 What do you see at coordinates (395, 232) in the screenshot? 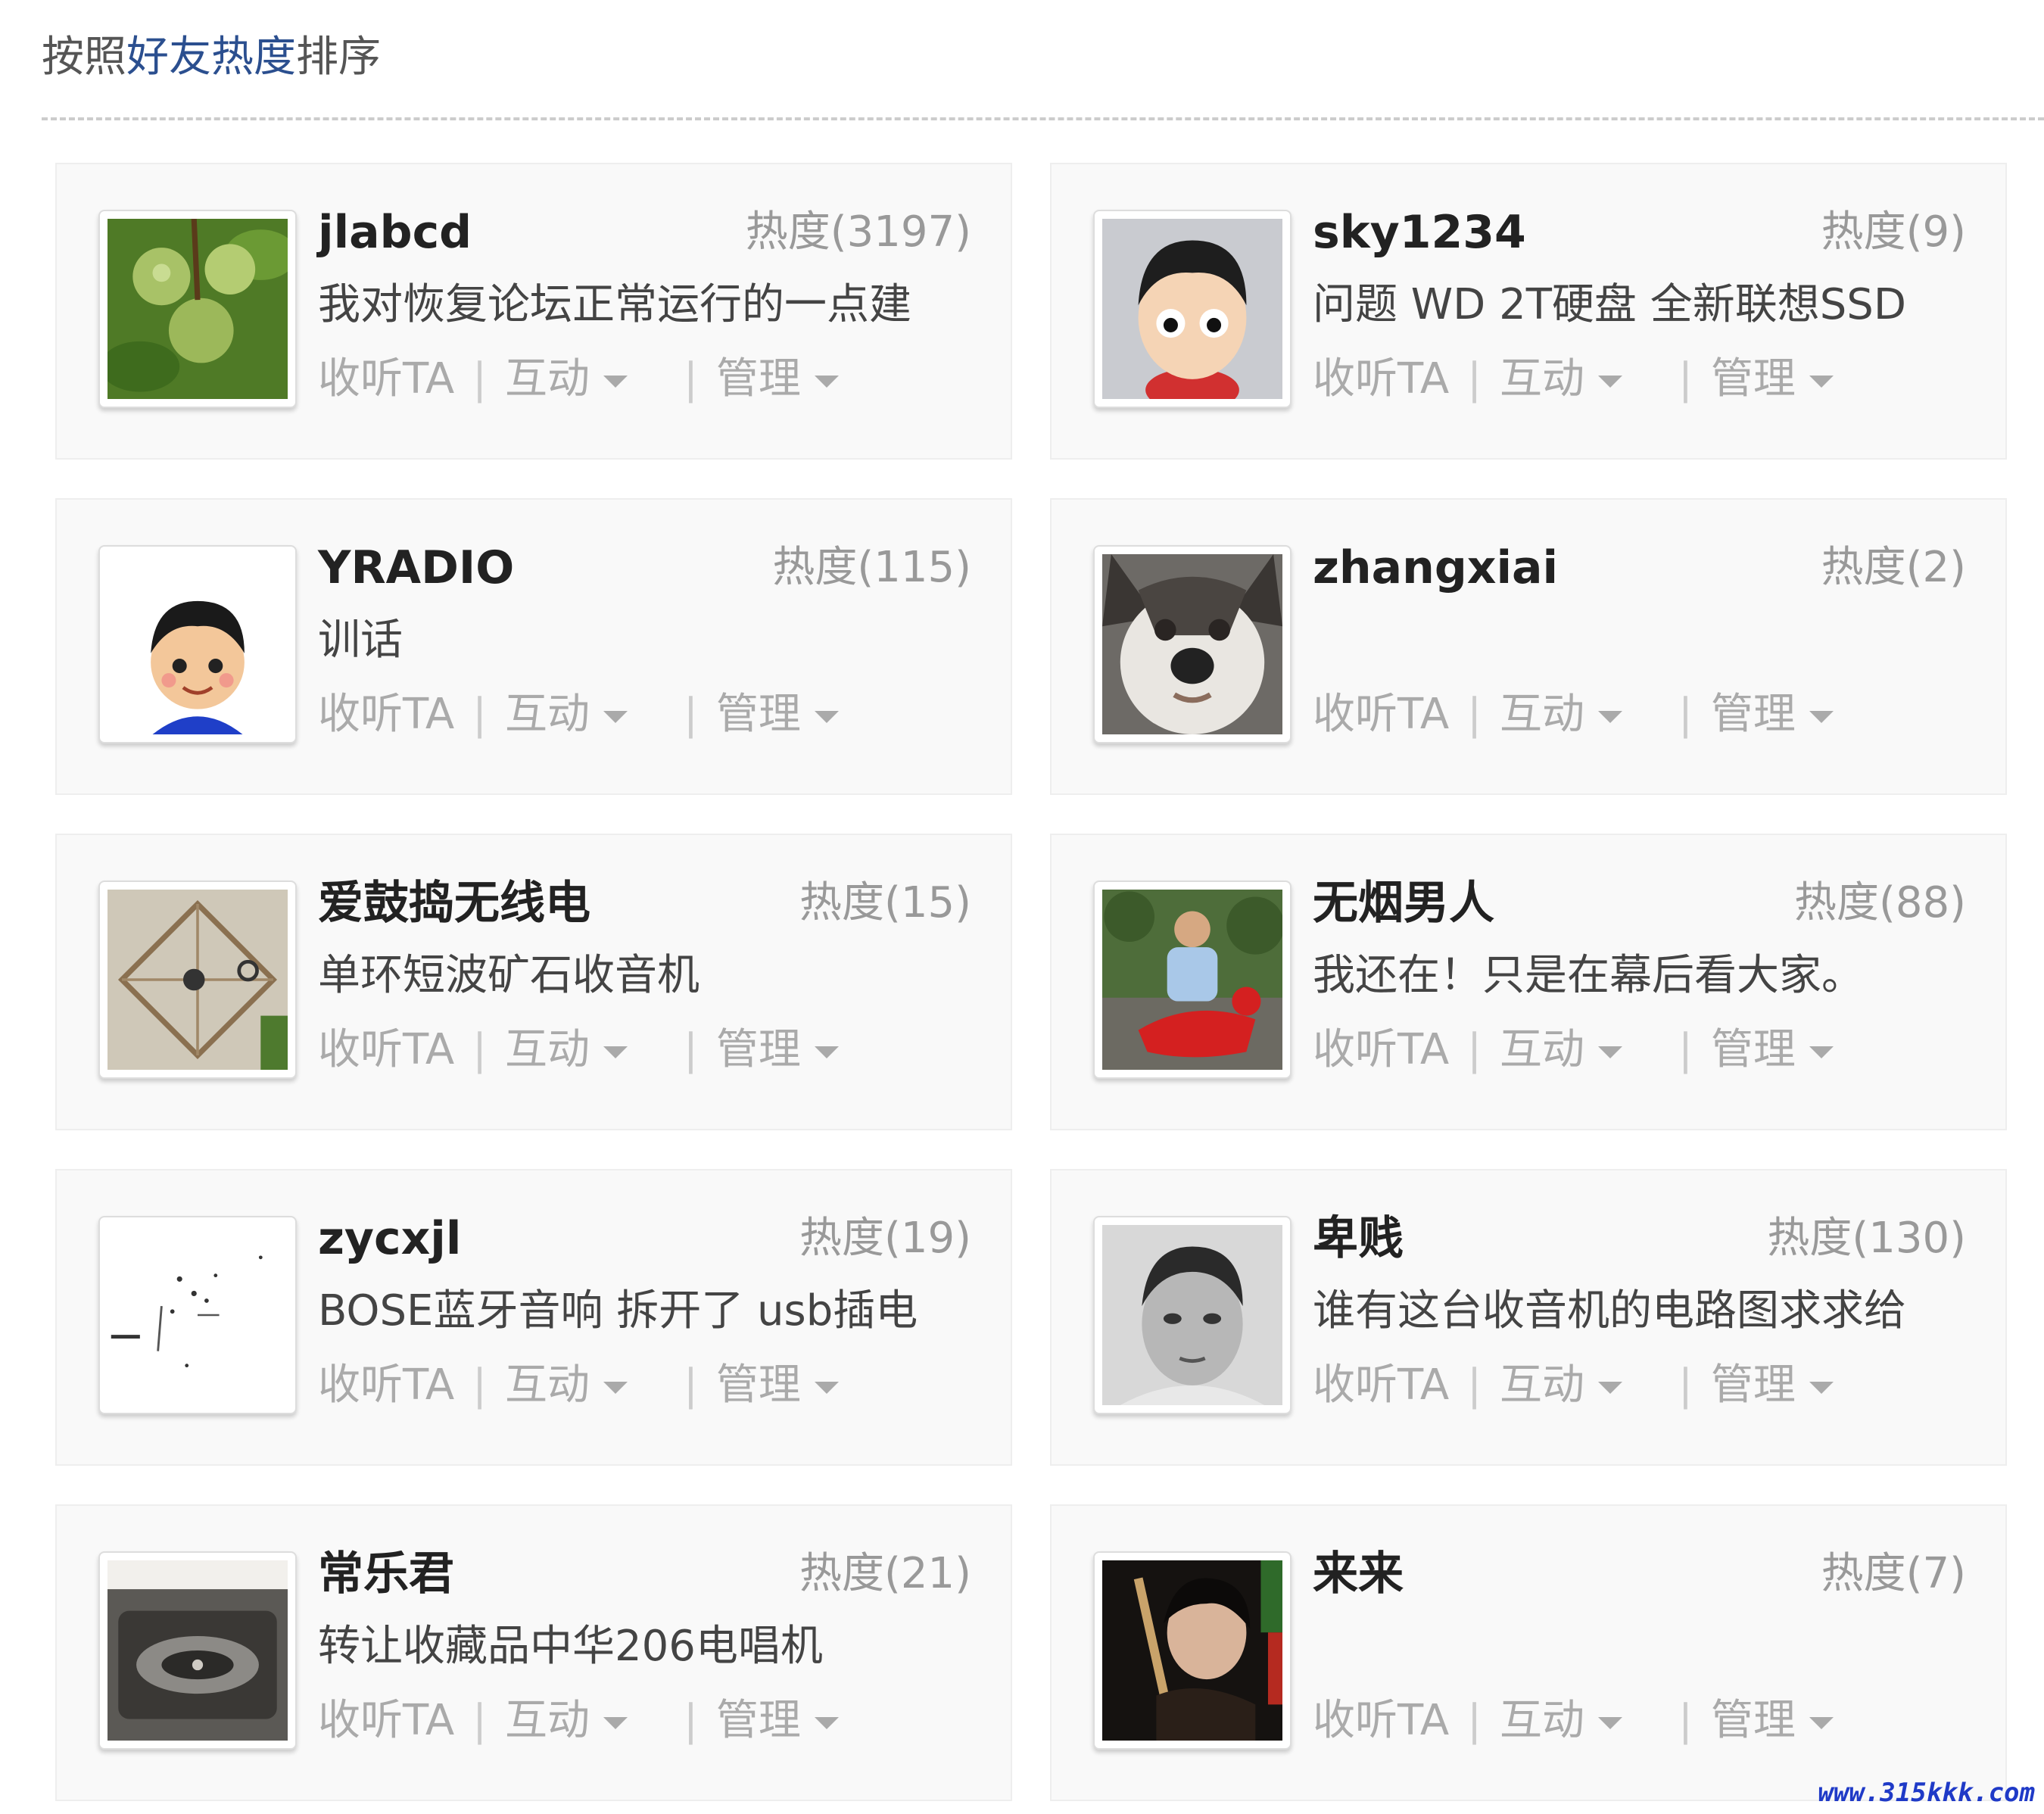
I see `friend-name: jlabcd` at bounding box center [395, 232].